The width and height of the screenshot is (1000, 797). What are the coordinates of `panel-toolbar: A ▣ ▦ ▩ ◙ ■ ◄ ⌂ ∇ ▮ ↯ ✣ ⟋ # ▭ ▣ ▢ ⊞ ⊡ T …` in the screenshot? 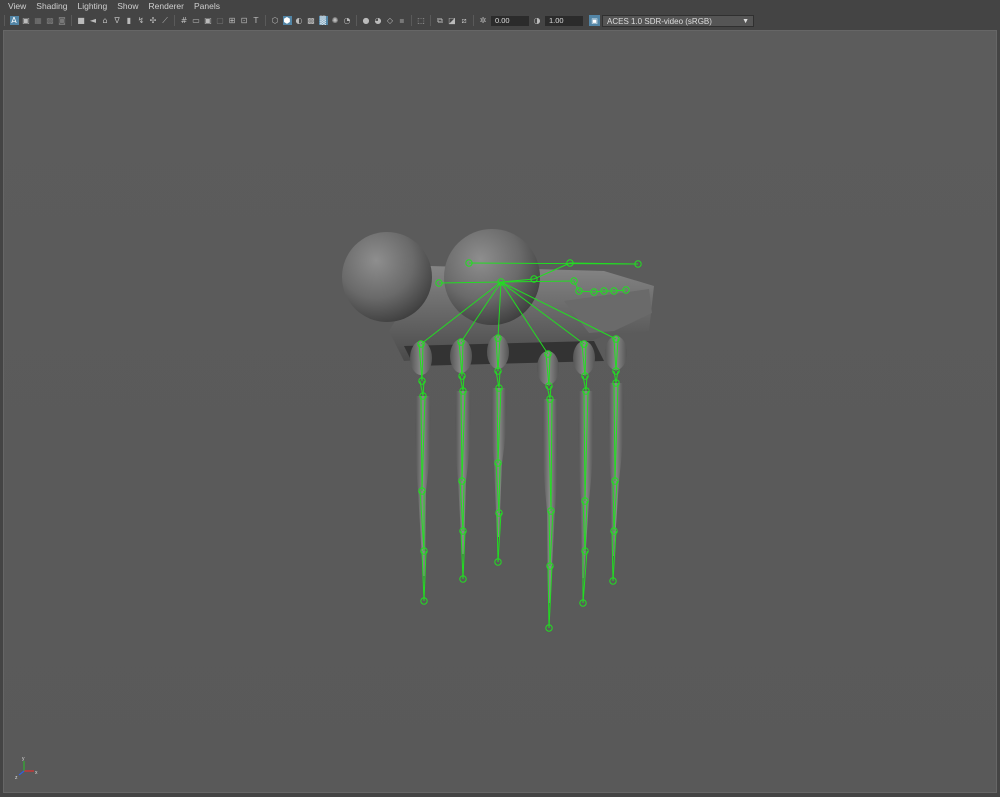 It's located at (500, 20).